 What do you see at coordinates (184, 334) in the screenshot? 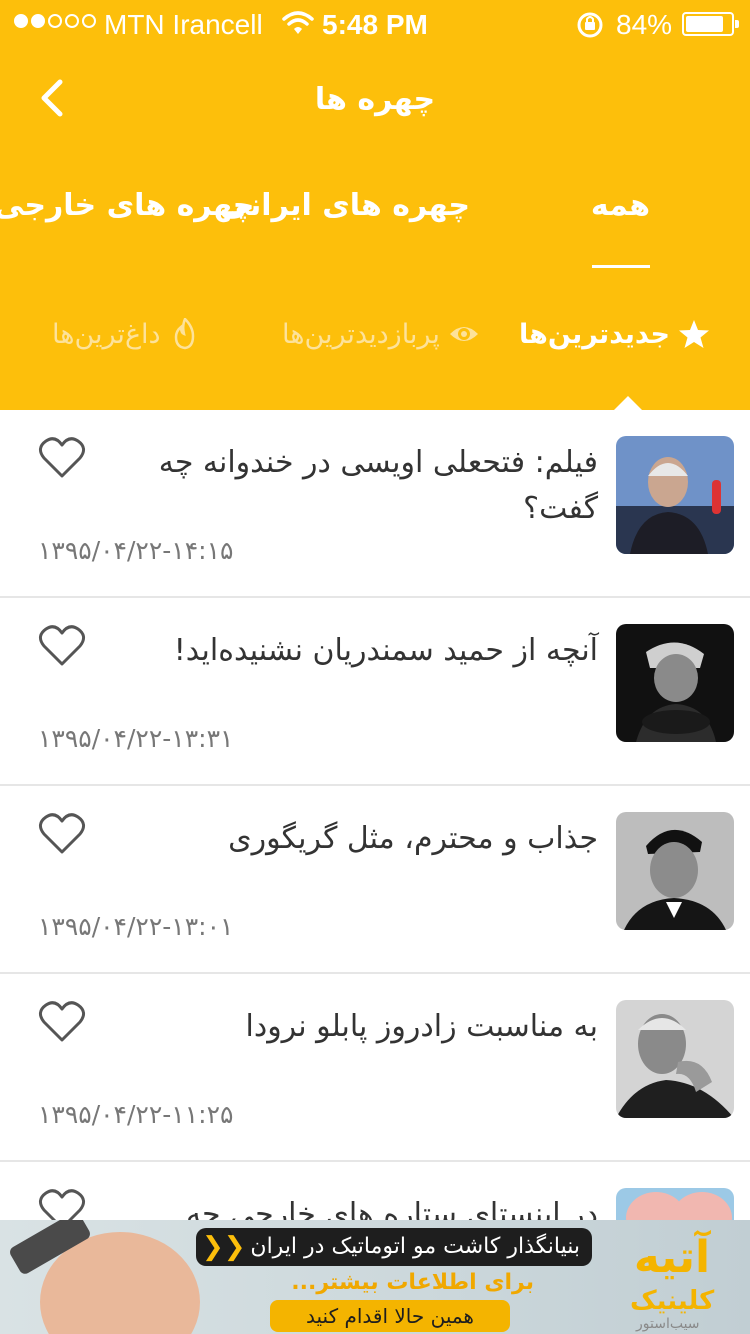
I see `flame-icon` at bounding box center [184, 334].